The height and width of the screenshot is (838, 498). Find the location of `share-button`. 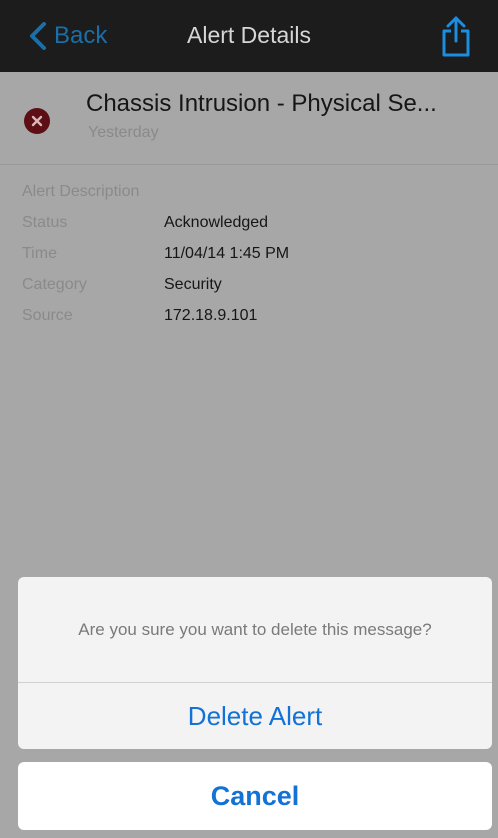

share-button is located at coordinates (456, 36).